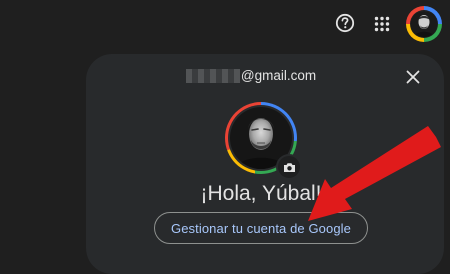 This screenshot has height=274, width=450. I want to click on greeting-text: ¡Hola, Yúbal!, so click(261, 193).